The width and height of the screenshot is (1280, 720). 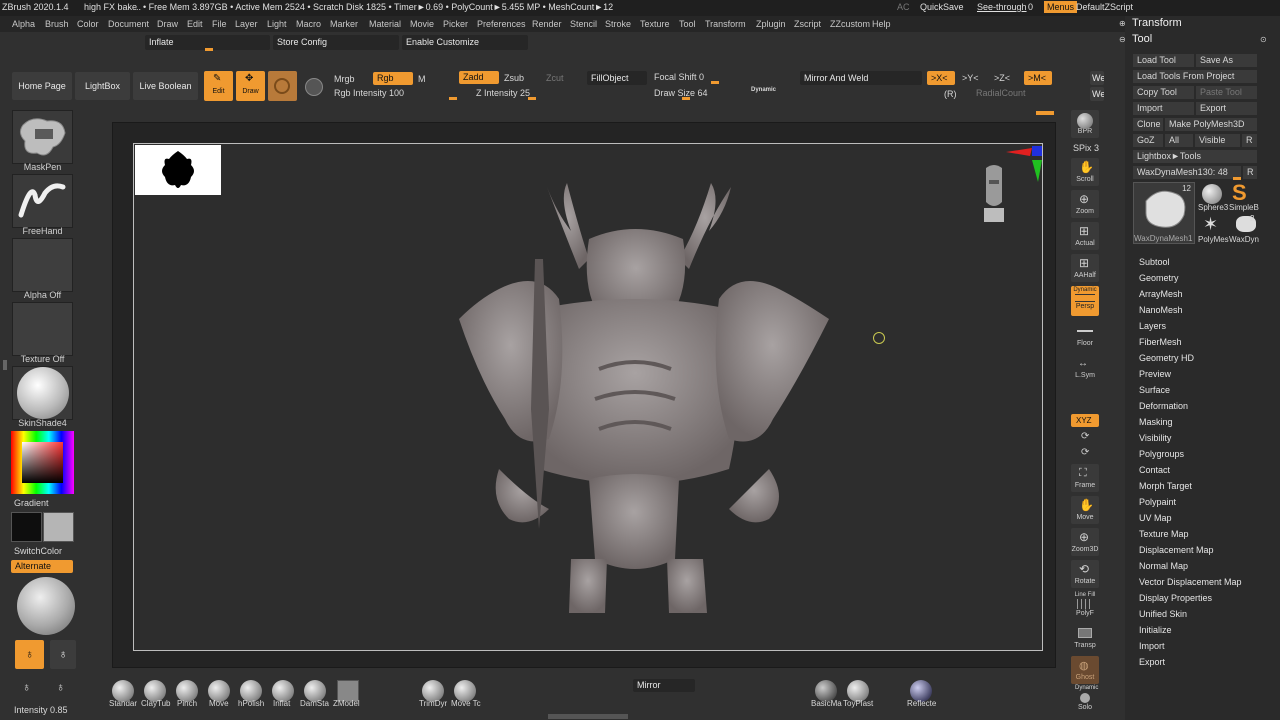 What do you see at coordinates (336, 42) in the screenshot?
I see `store-config-button: Store Config` at bounding box center [336, 42].